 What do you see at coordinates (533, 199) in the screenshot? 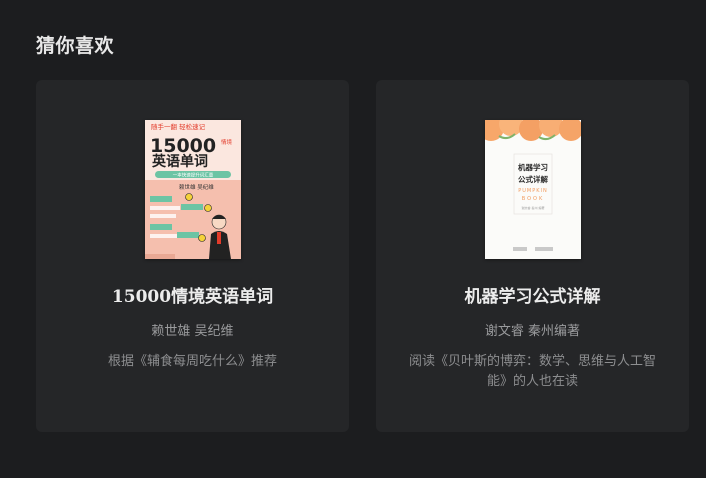
I see `cover-subtitle-line2: BOOK` at bounding box center [533, 199].